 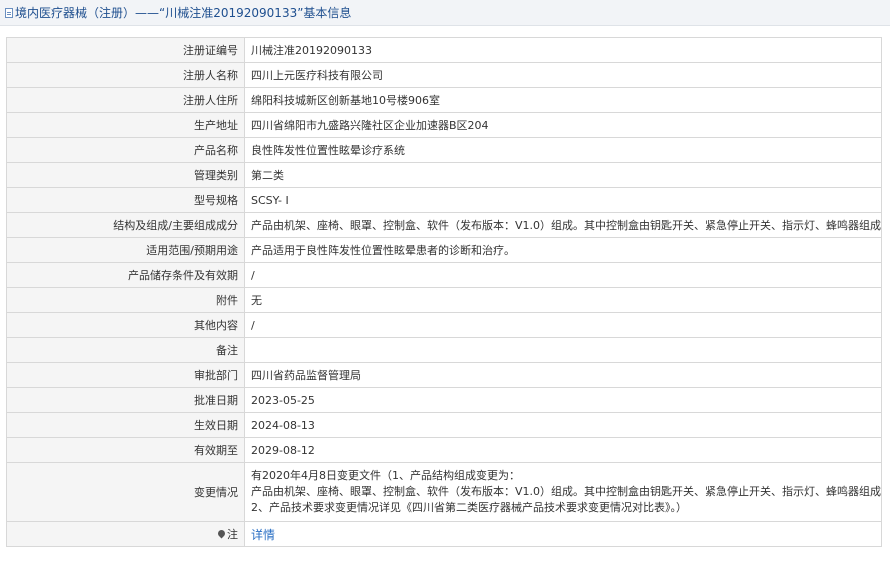 What do you see at coordinates (563, 75) in the screenshot?
I see `row-value: 四川上元医疗科技有限公司` at bounding box center [563, 75].